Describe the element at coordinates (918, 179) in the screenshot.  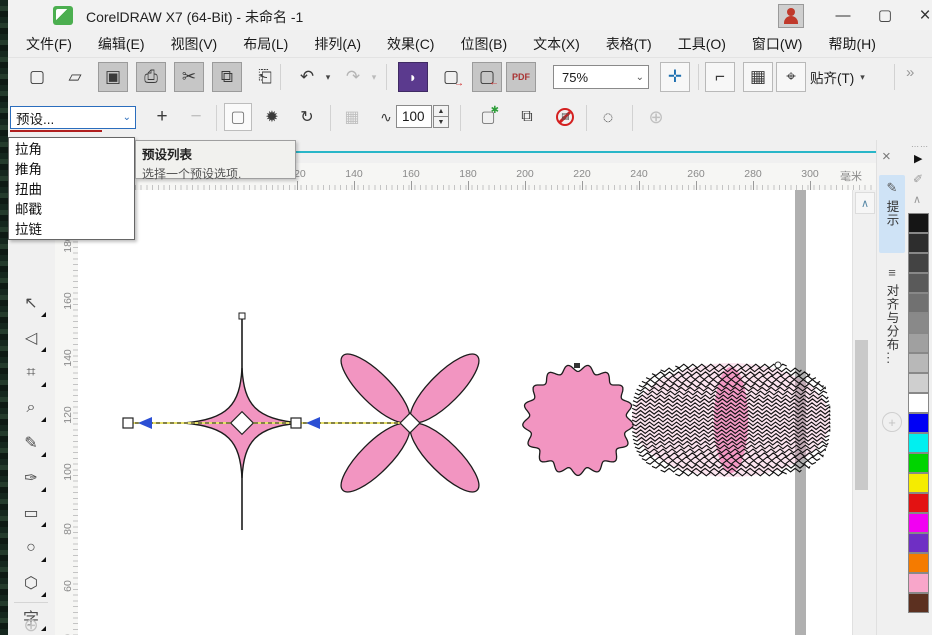
I see `eyedropper-icon: ✐` at that location.